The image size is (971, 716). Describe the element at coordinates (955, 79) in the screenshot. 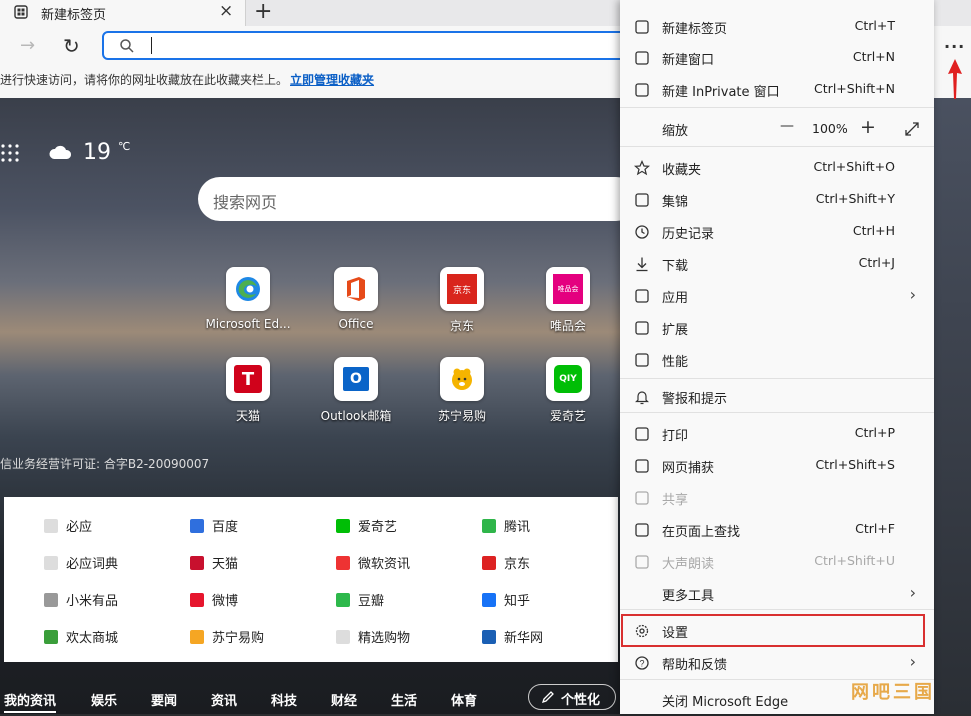

I see `red-arrow-annotation` at that location.